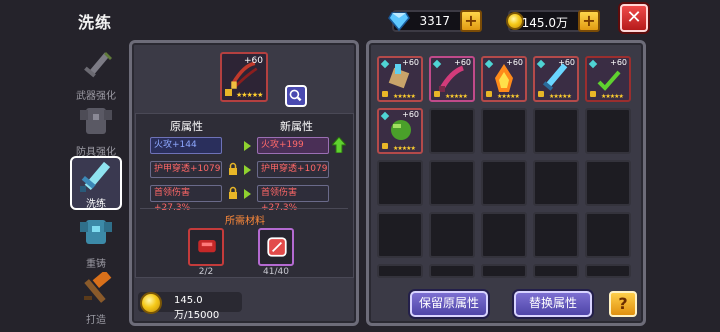 The width and height of the screenshot is (720, 332). What do you see at coordinates (186, 169) in the screenshot?
I see `original-attr-2: 护甲穿透+1079` at bounding box center [186, 169].